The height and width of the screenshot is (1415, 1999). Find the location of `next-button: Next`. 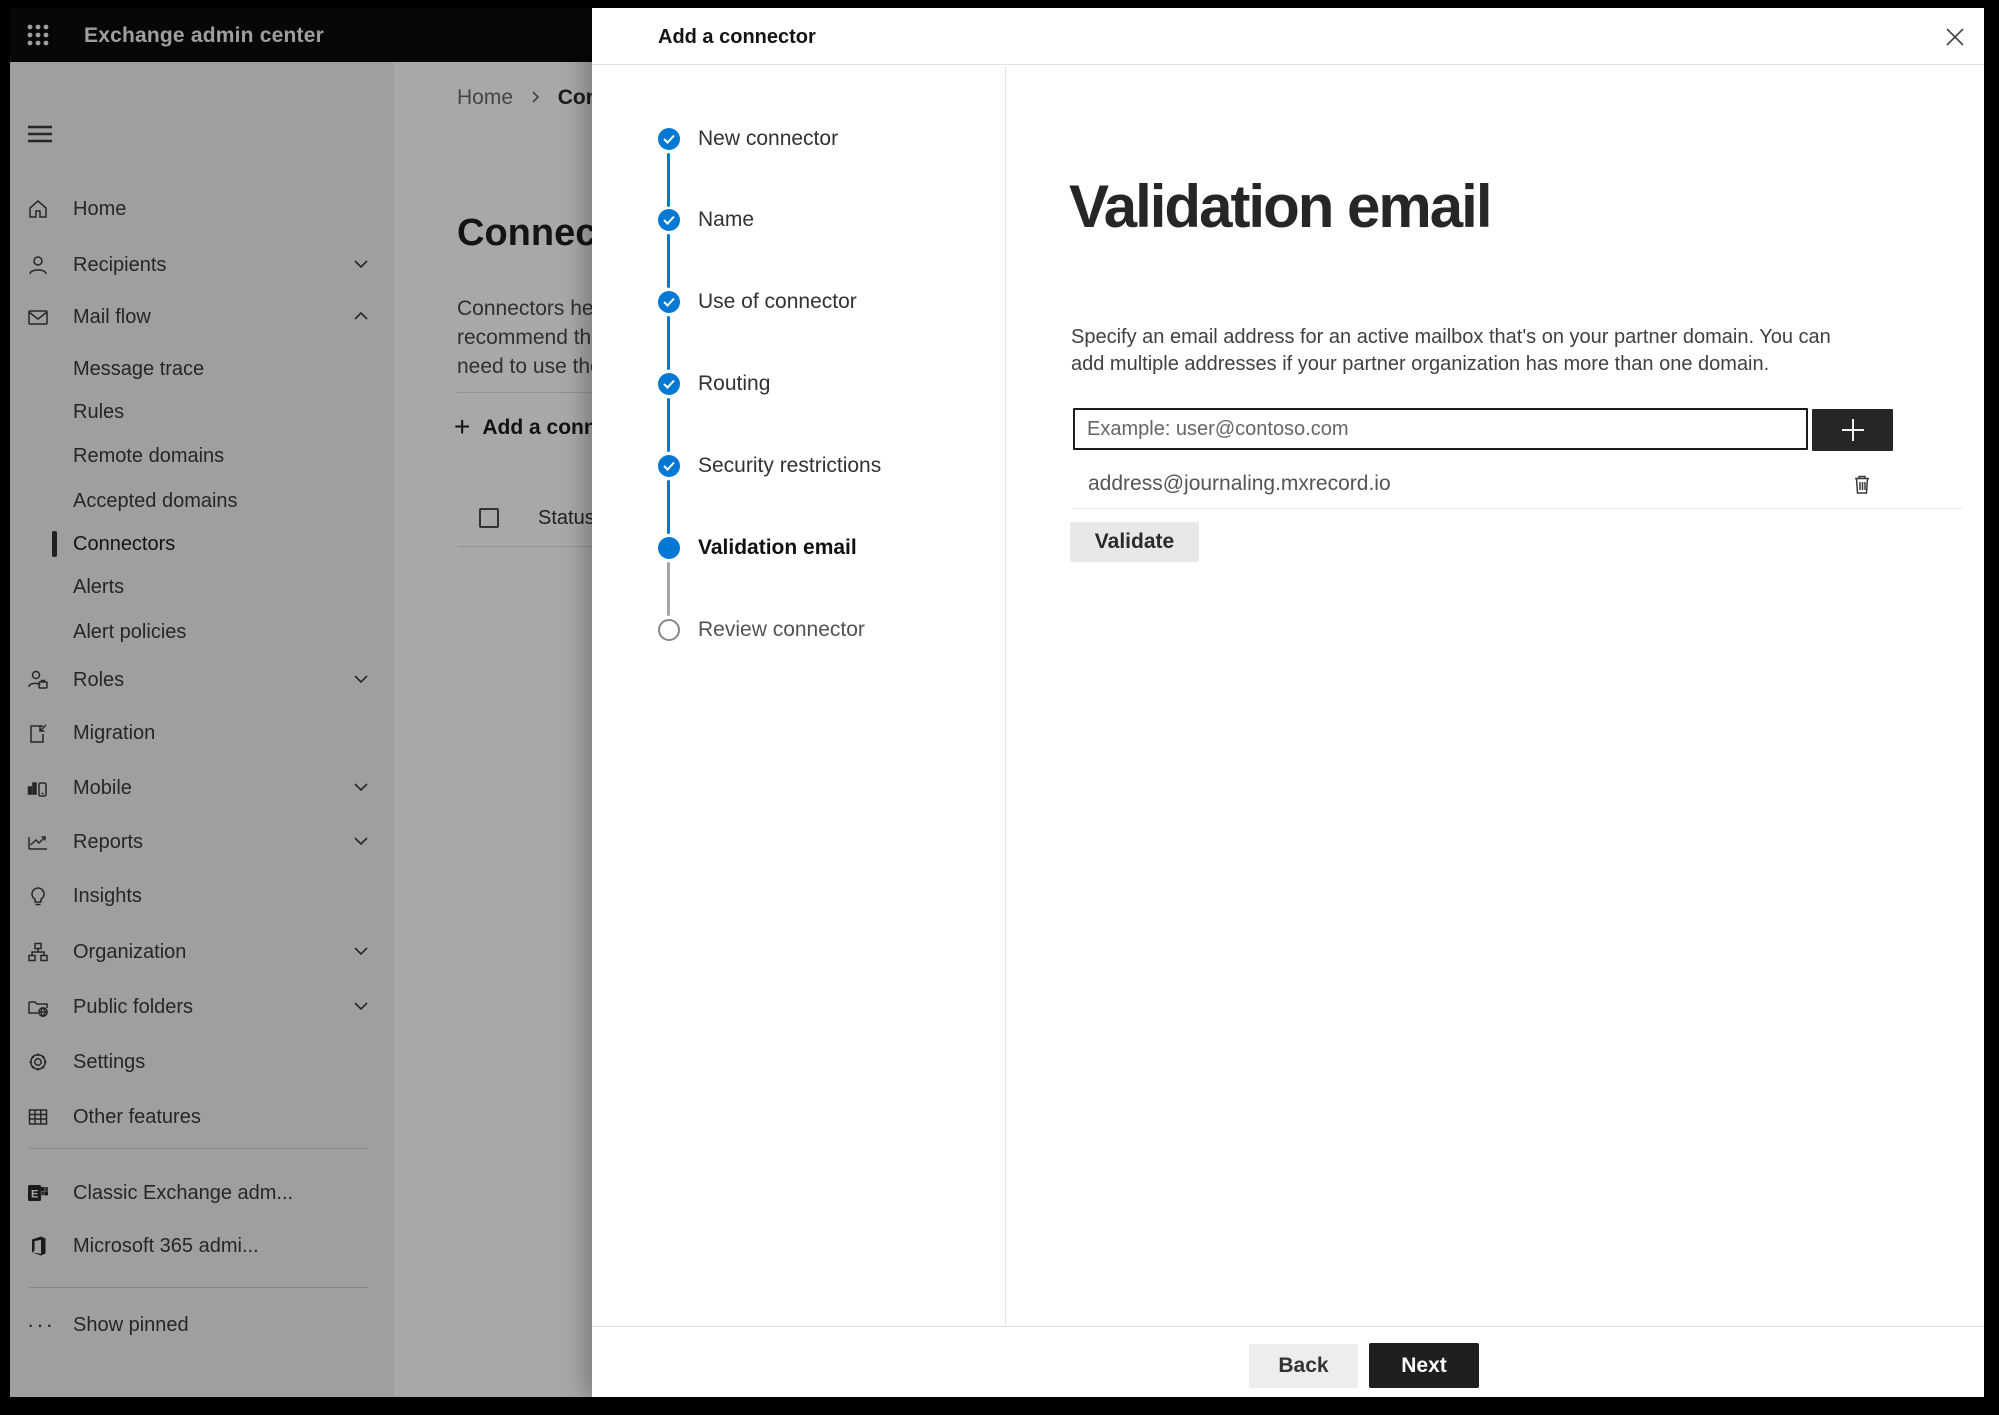

next-button: Next is located at coordinates (1424, 1365).